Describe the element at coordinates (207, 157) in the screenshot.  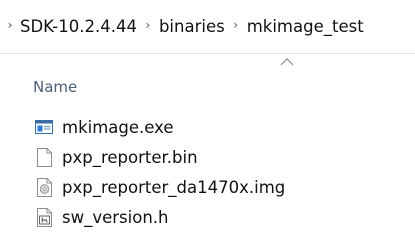
I see `file-row: pxp_reporter.bin` at that location.